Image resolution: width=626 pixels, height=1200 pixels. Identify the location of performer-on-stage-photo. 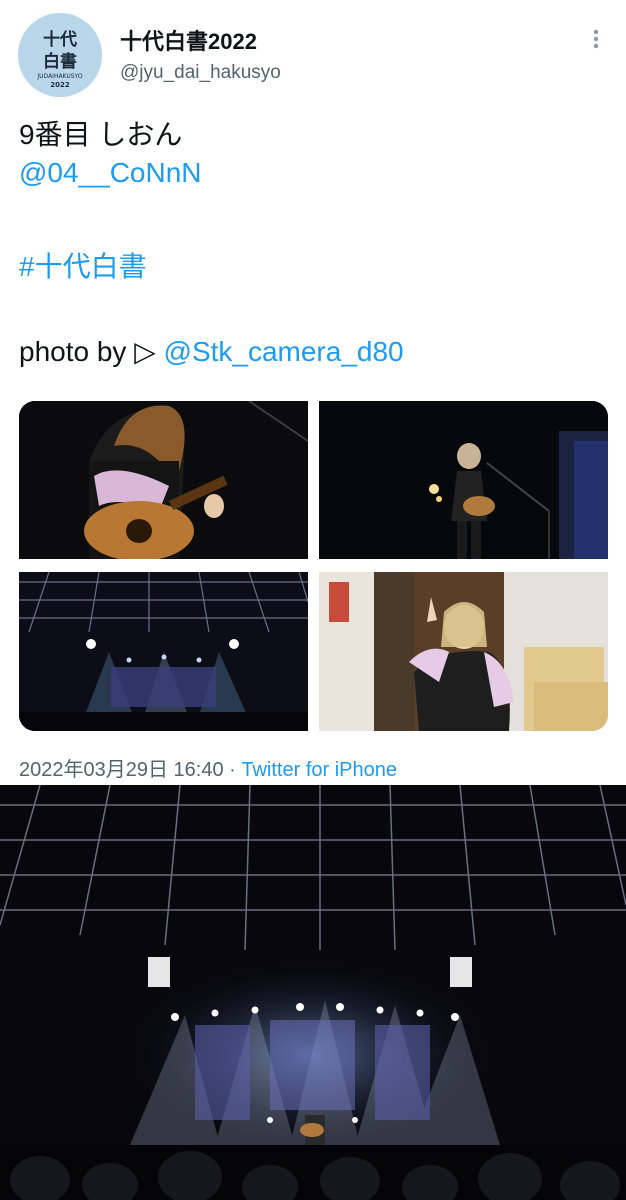
(463, 480).